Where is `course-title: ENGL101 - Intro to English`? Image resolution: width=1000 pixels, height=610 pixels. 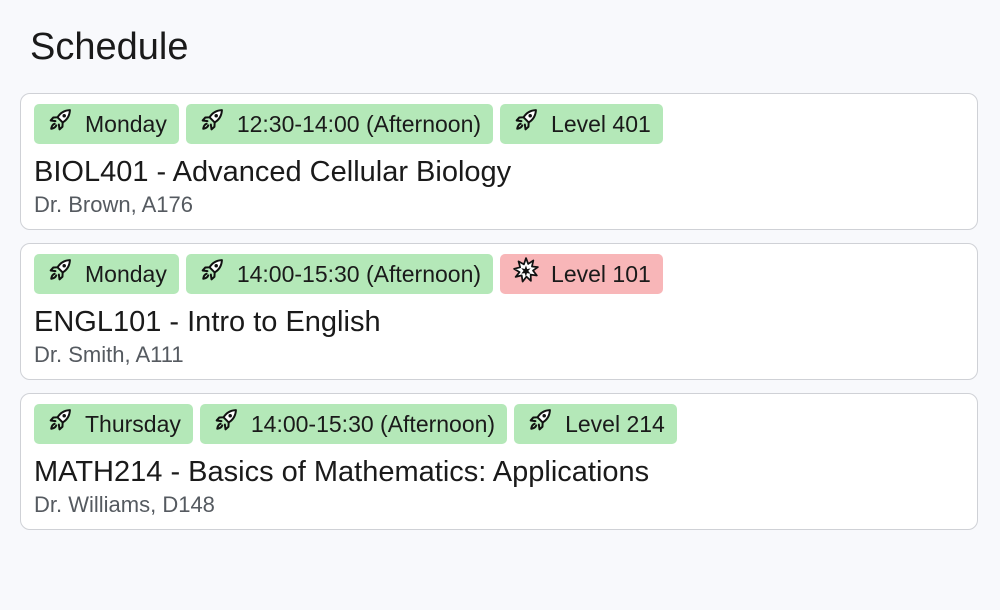
course-title: ENGL101 - Intro to English is located at coordinates (207, 322).